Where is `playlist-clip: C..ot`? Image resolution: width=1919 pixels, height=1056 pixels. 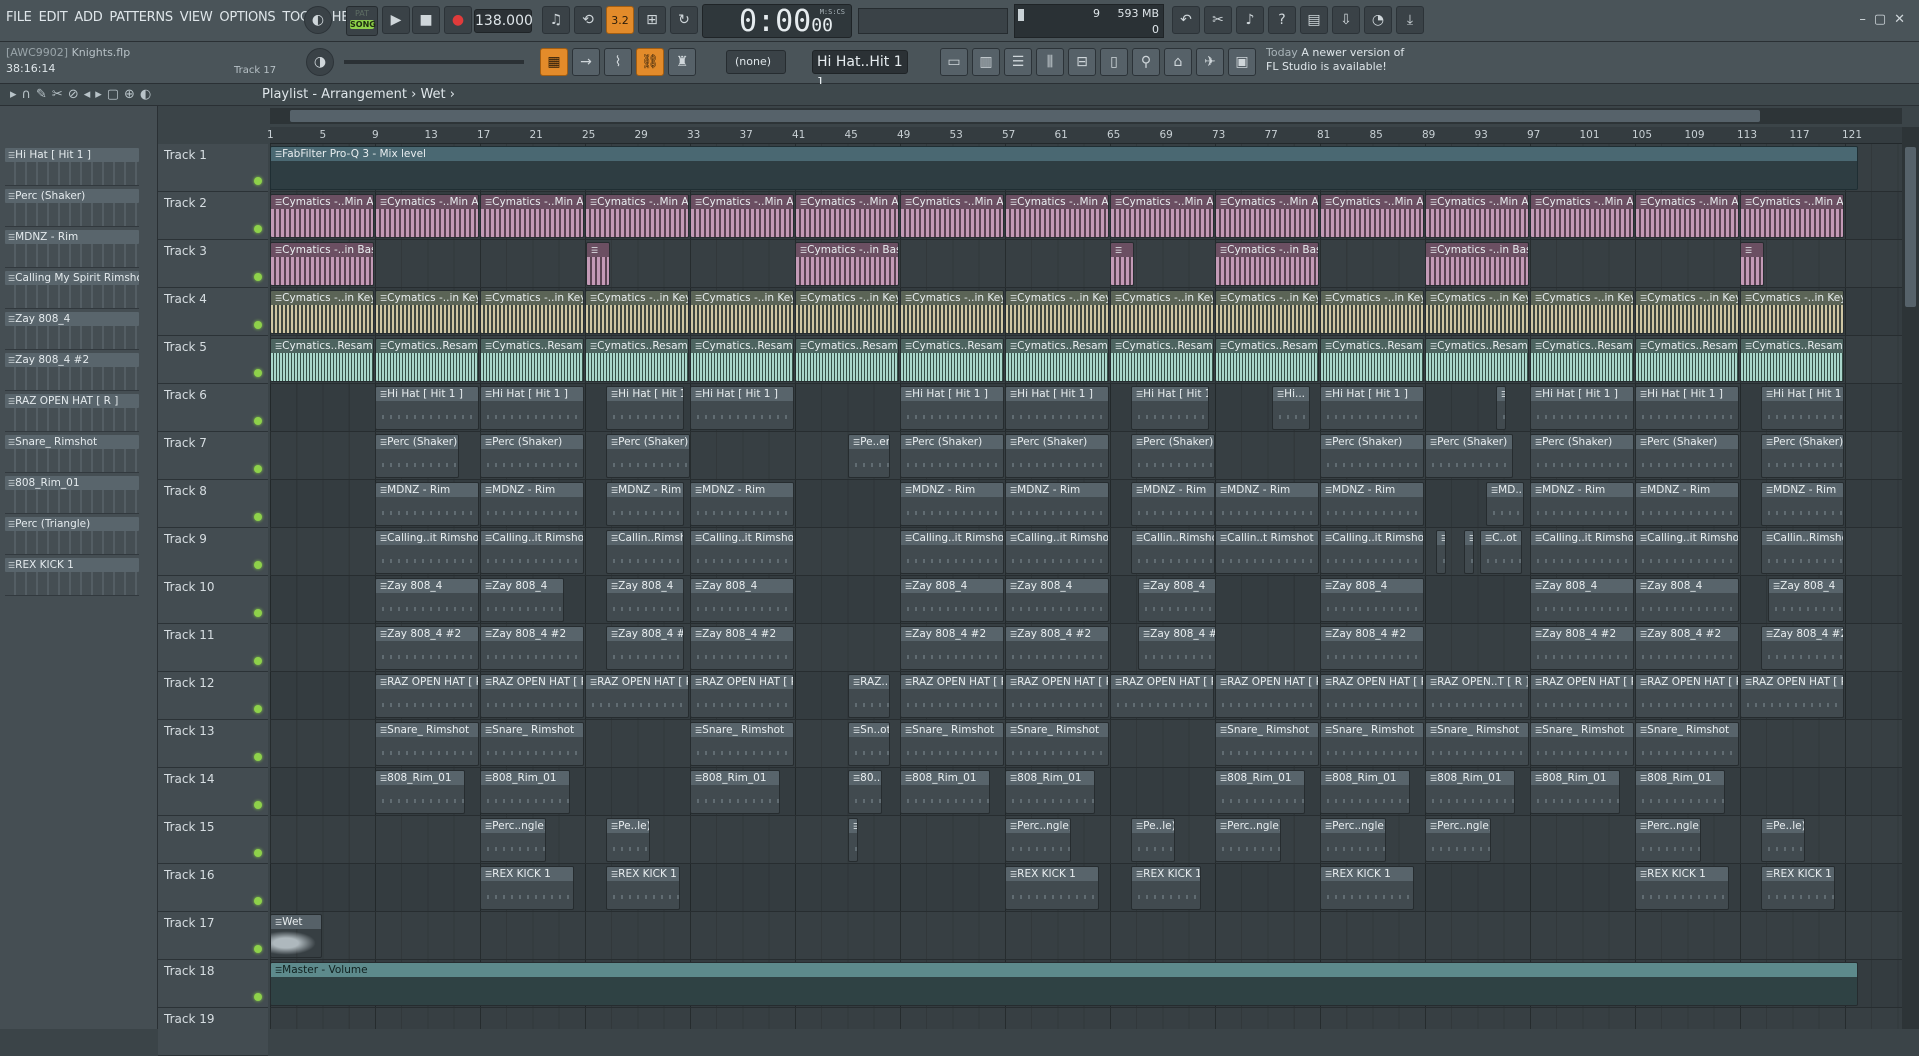
playlist-clip: C..ot is located at coordinates (1501, 552).